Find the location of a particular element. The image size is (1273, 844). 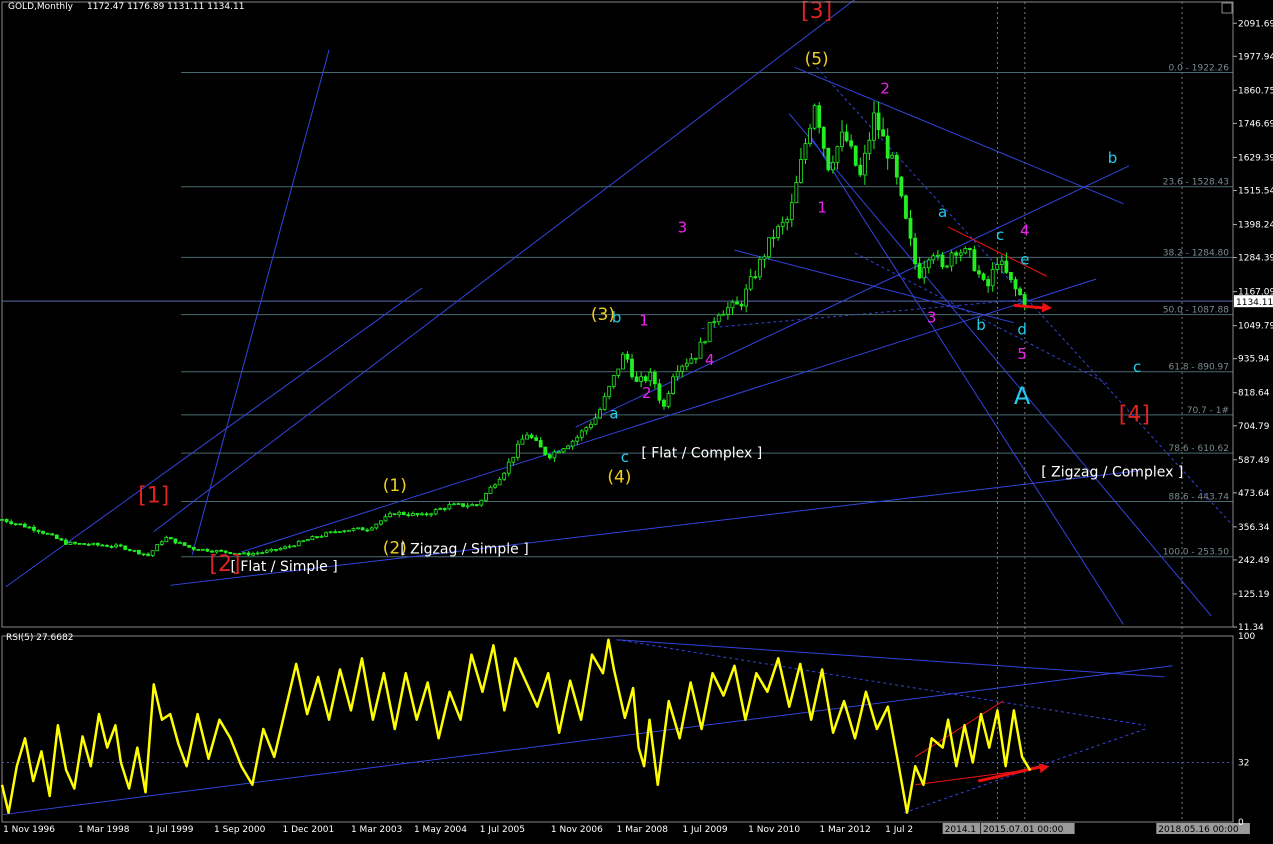

rsi-arrow is located at coordinates (1010, 773).